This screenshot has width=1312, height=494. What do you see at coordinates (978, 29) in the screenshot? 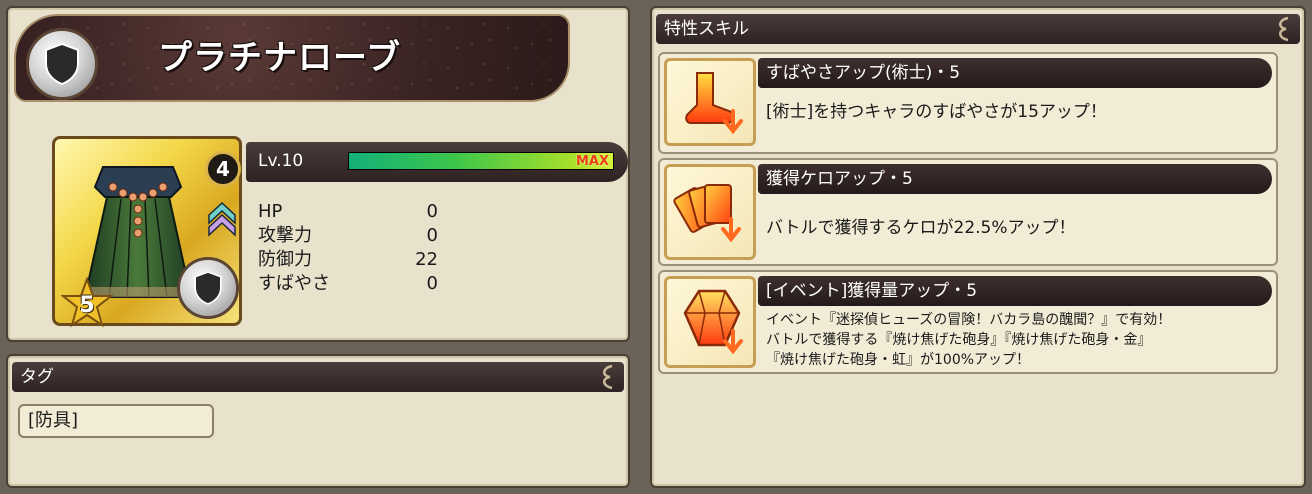
I see `skills-header: 特性スキル` at bounding box center [978, 29].